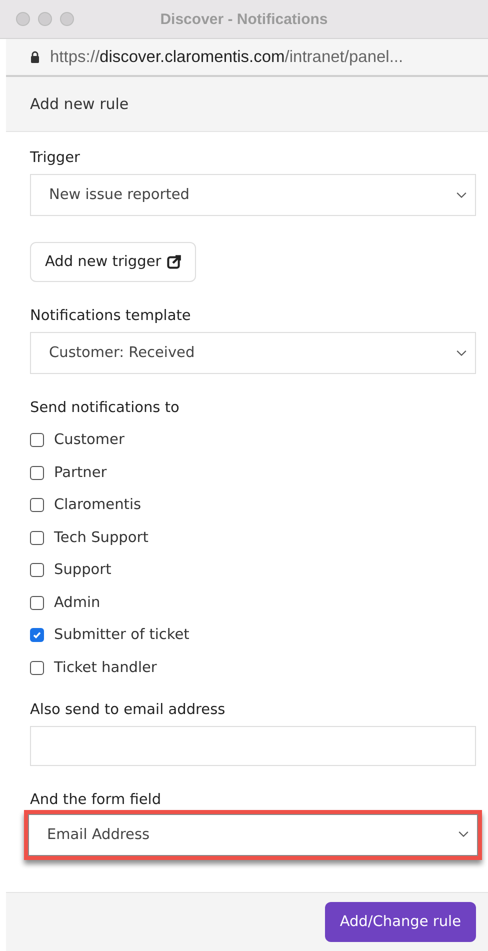 The image size is (488, 951). Describe the element at coordinates (79, 104) in the screenshot. I see `panel-title: Add new rule` at that location.